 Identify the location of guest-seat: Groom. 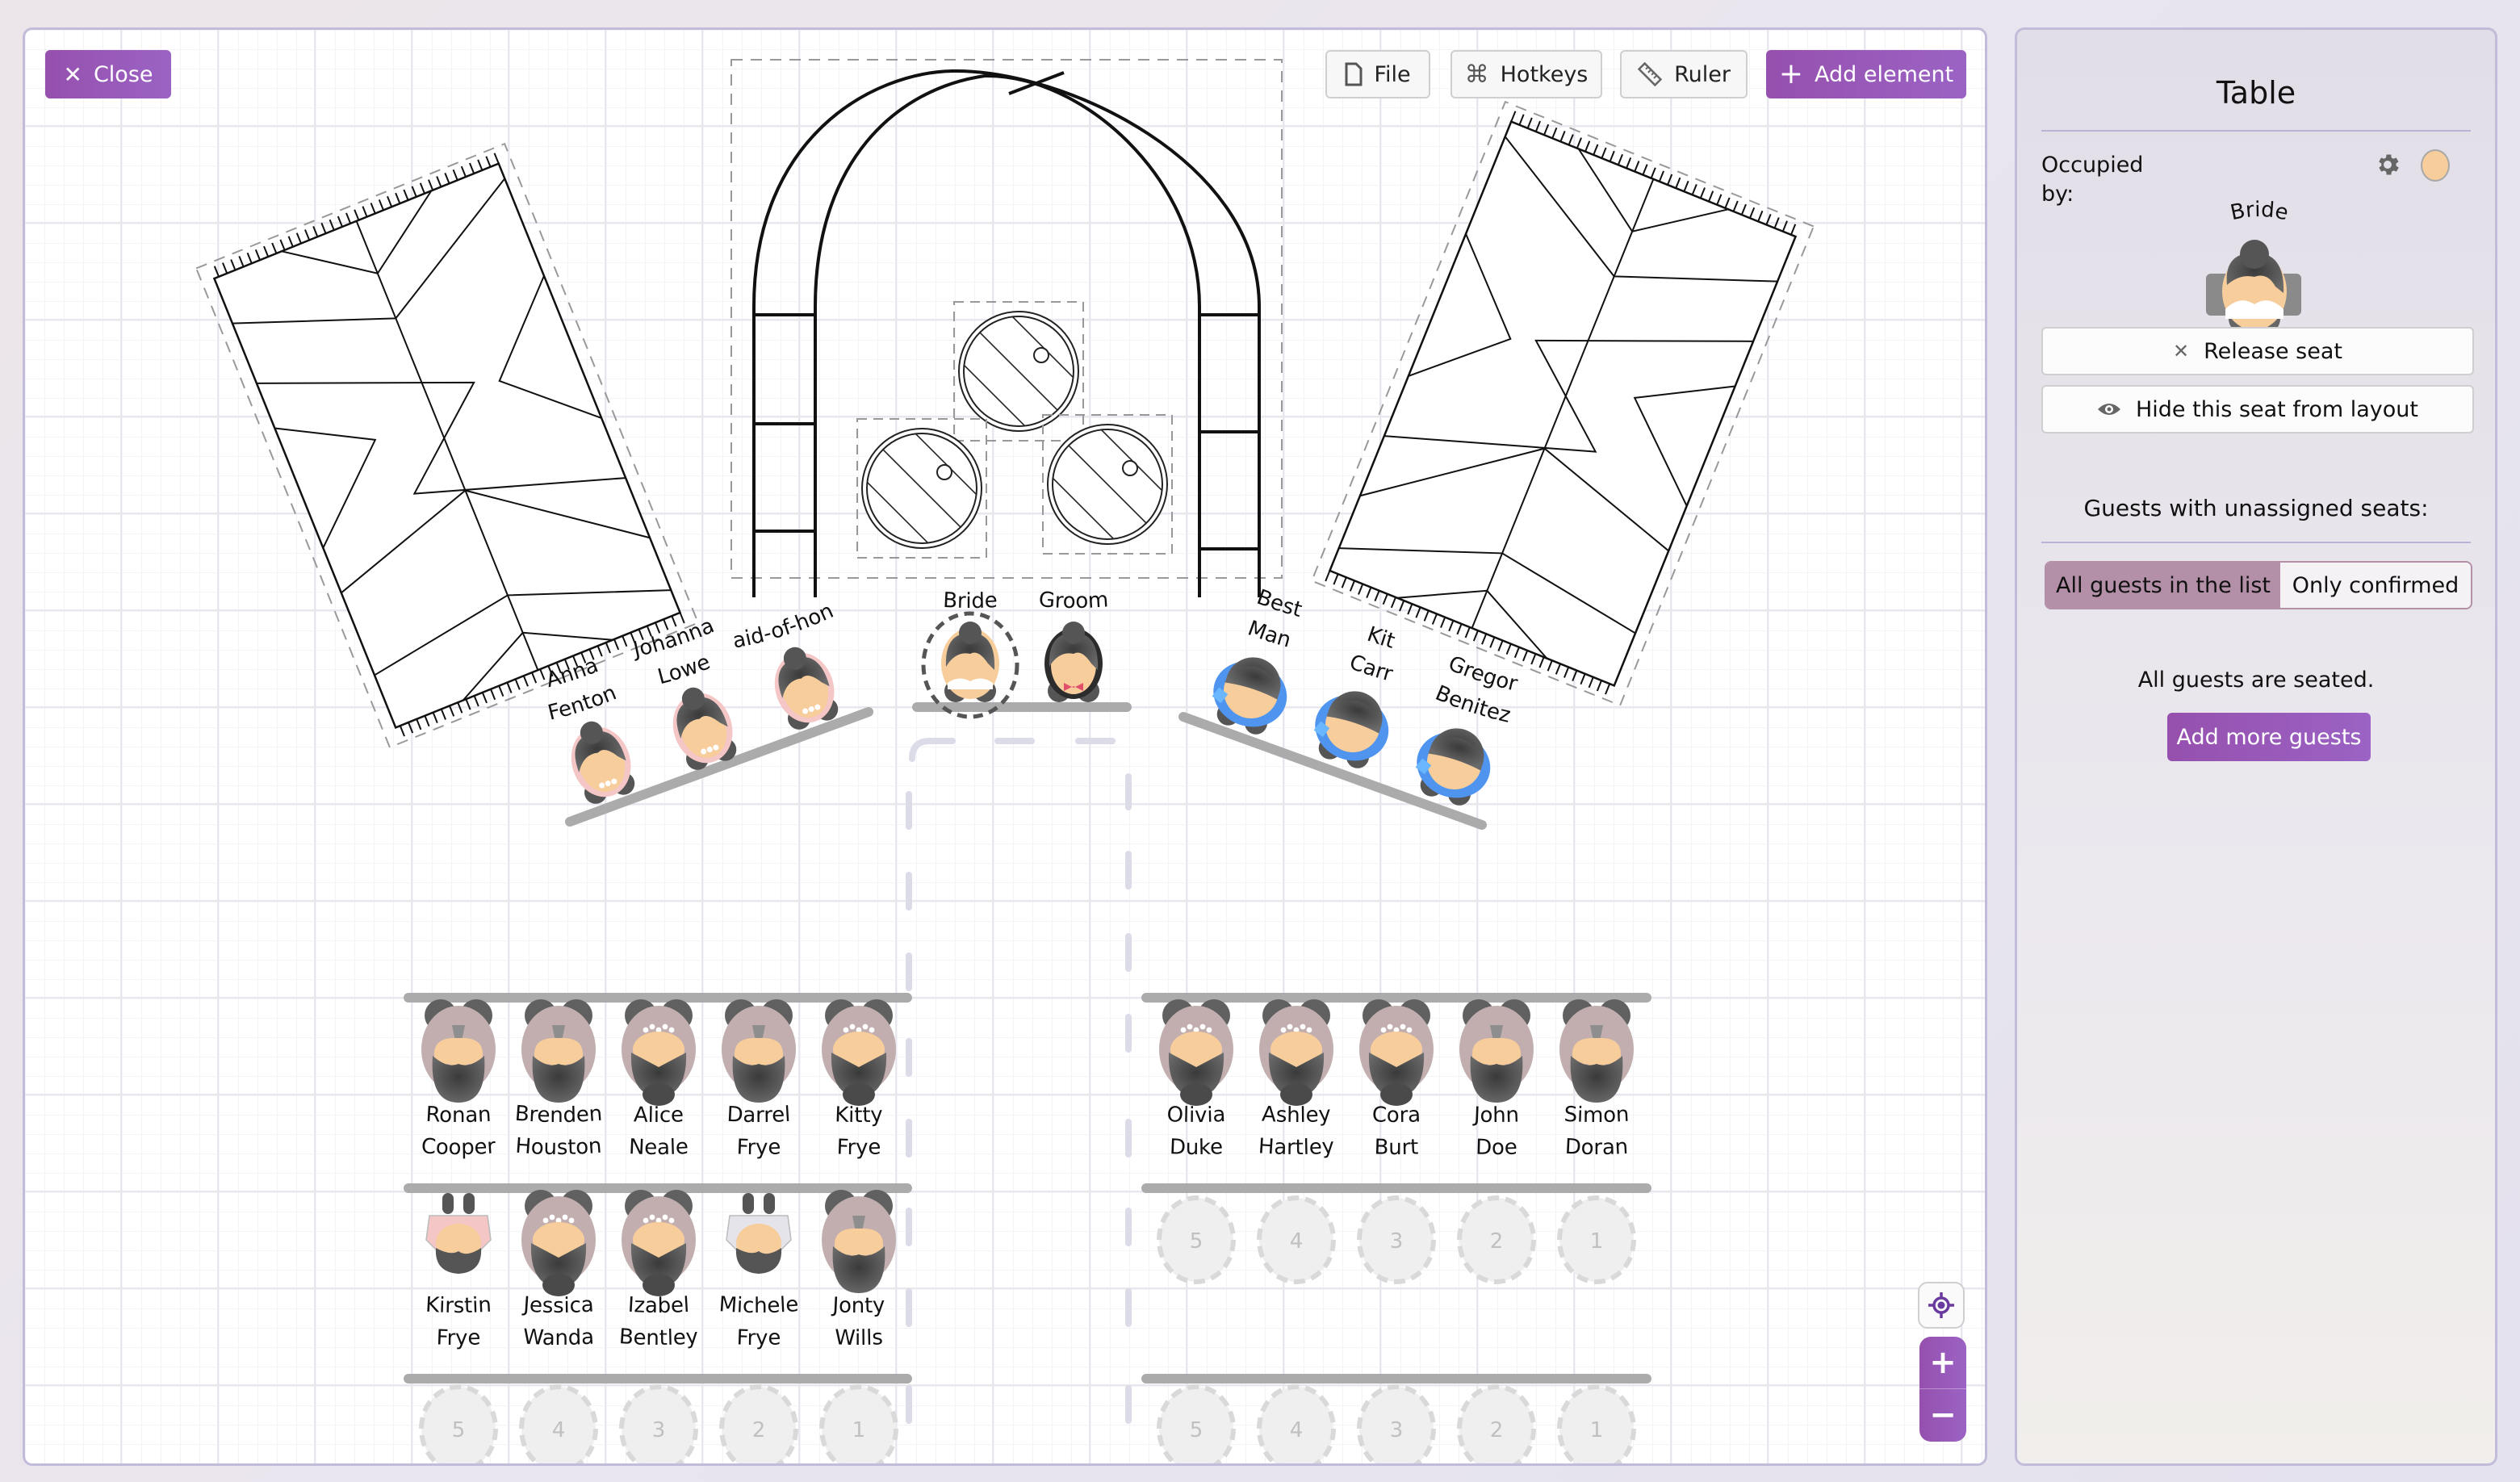
(1073, 645).